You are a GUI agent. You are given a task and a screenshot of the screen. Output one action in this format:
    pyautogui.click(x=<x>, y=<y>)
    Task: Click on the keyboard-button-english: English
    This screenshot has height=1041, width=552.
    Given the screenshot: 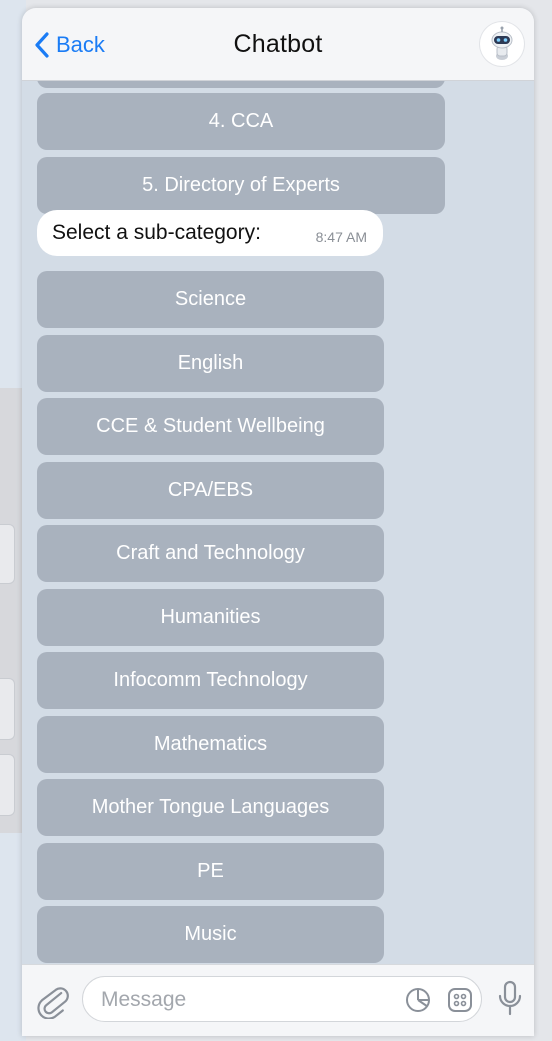 What is the action you would take?
    pyautogui.click(x=210, y=363)
    